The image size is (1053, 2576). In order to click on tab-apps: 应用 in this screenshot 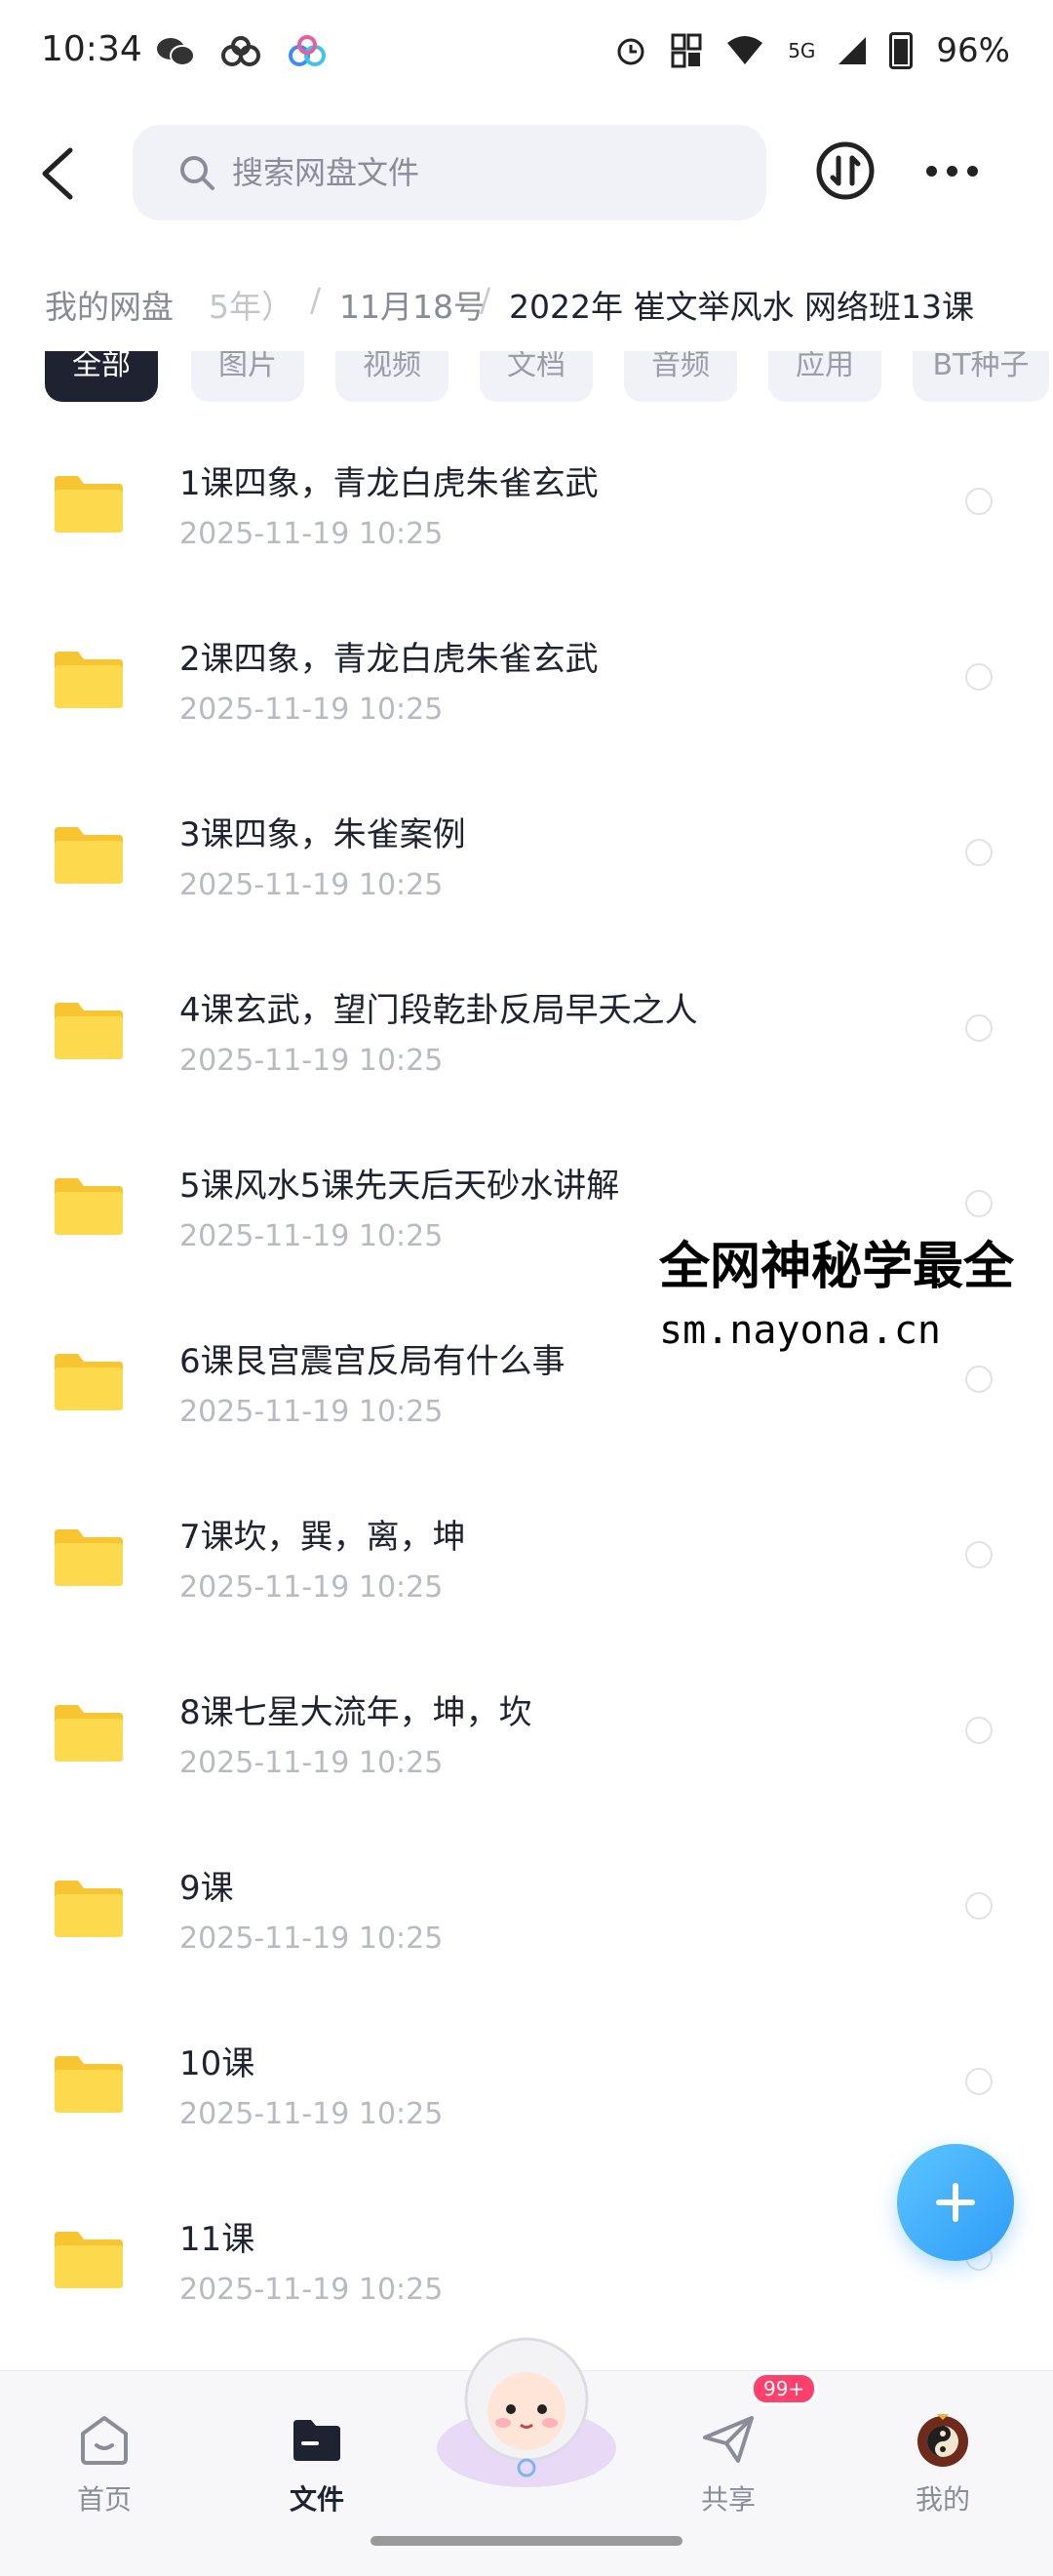, I will do `click(824, 376)`.